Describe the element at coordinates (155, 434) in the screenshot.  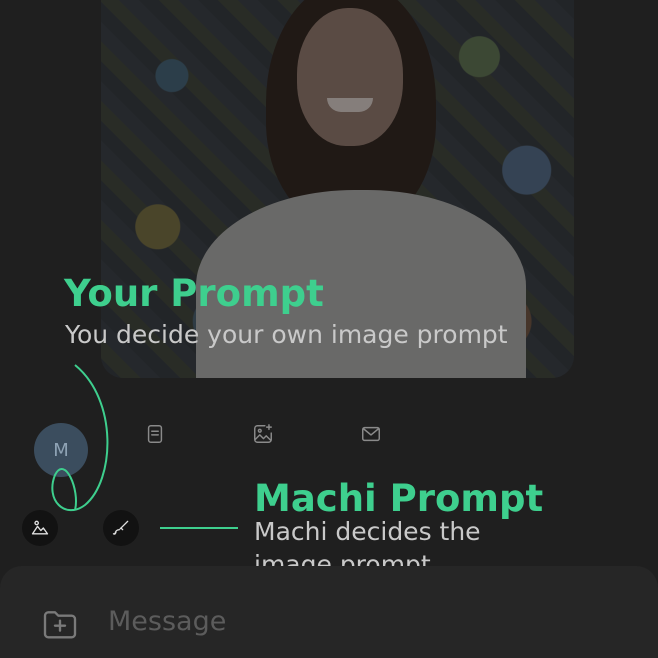
I see `document-icon` at that location.